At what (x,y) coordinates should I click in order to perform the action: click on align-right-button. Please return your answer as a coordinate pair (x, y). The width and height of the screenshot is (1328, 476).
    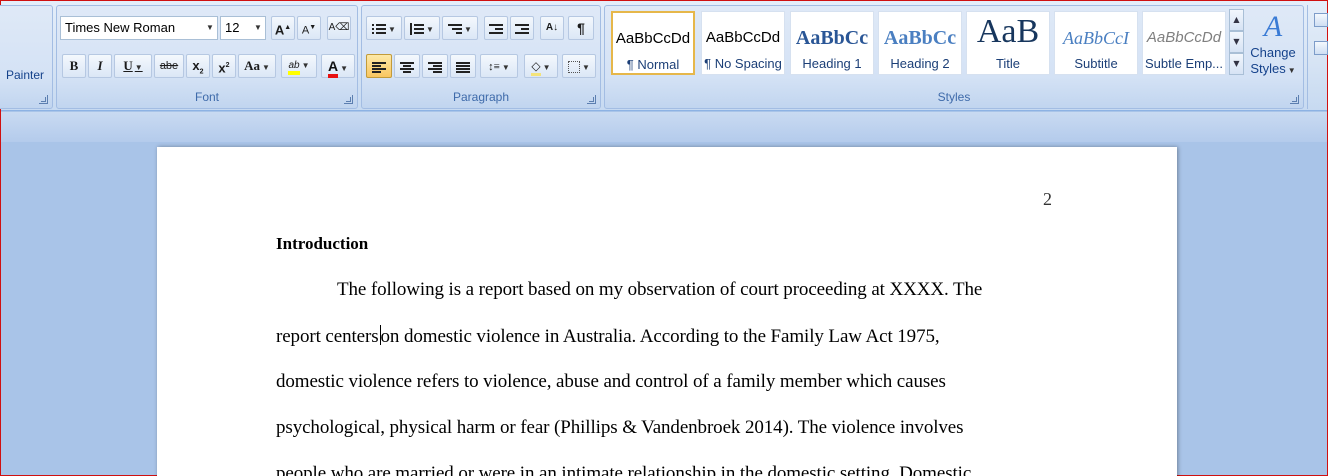
    Looking at the image, I should click on (435, 66).